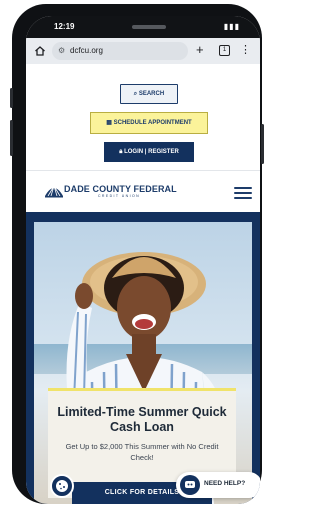 The height and width of the screenshot is (508, 320). I want to click on schedule-appointment-button: ▦ SCHEDULE APPOINTMENT, so click(149, 123).